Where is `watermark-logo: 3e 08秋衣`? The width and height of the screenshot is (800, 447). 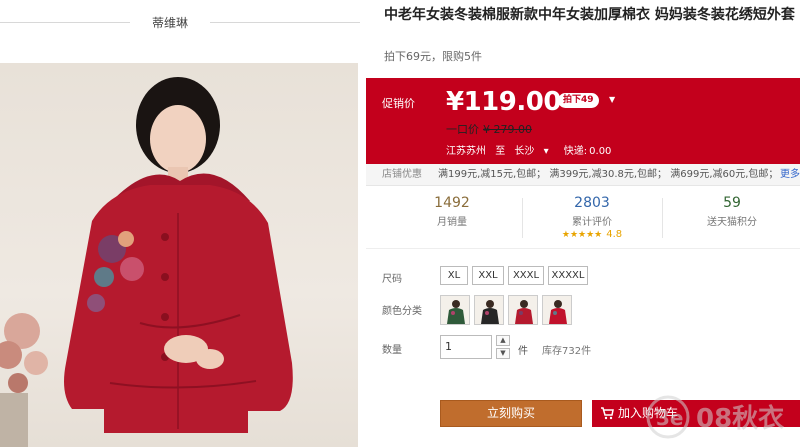 watermark-logo: 3e 08秋衣 is located at coordinates (715, 417).